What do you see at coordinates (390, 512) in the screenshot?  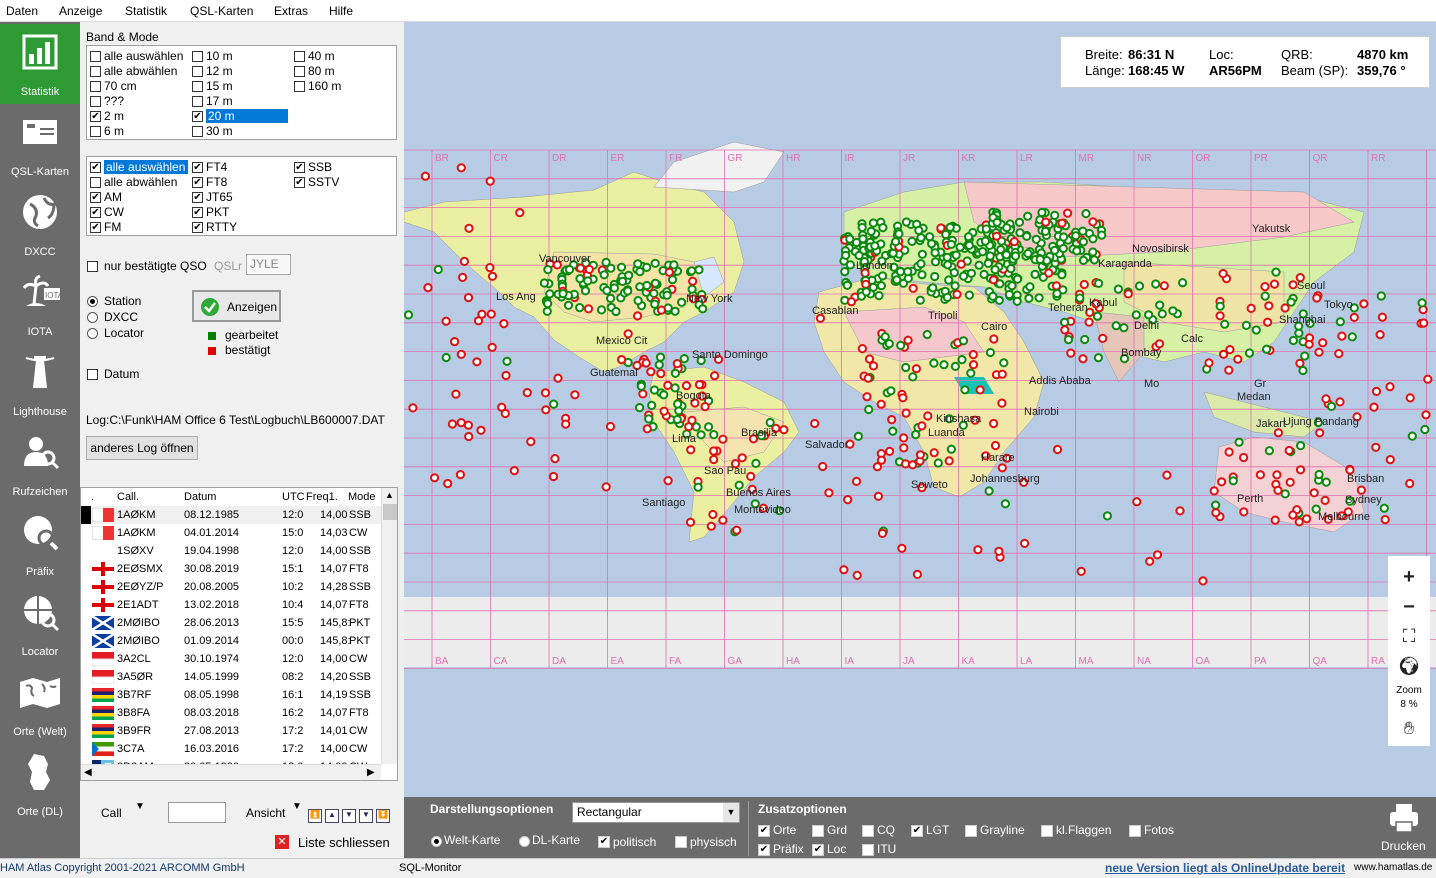 I see `scroll-thumb` at bounding box center [390, 512].